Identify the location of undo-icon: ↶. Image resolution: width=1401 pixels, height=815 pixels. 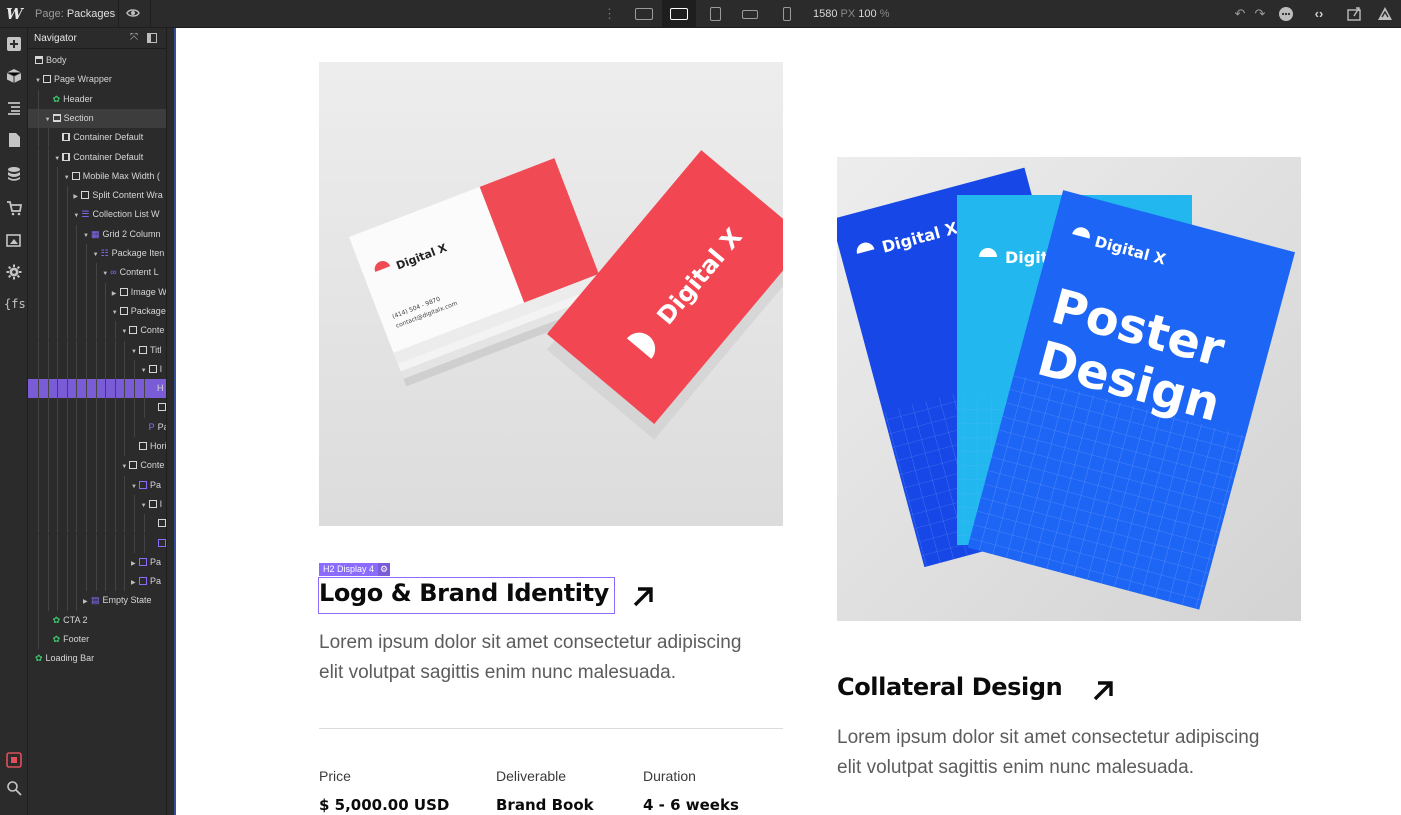
(1240, 14).